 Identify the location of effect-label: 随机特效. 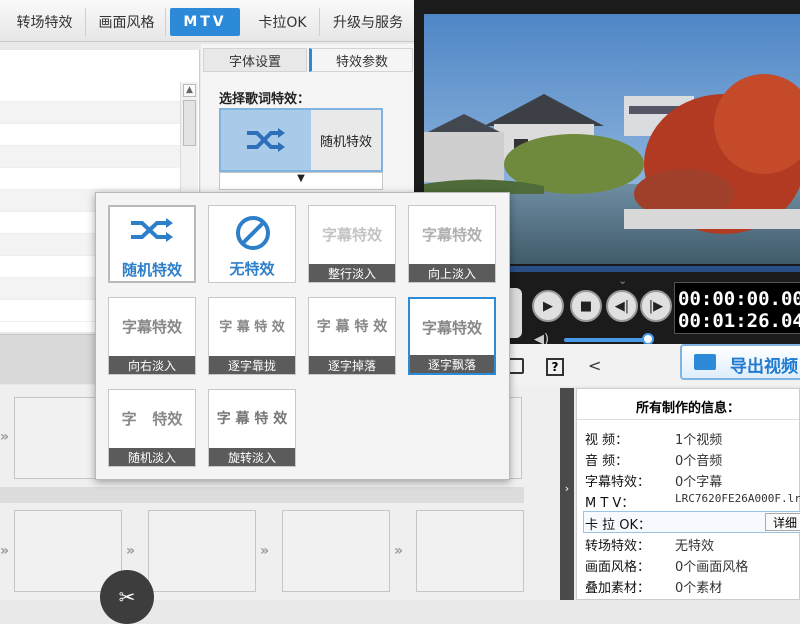
(151, 270).